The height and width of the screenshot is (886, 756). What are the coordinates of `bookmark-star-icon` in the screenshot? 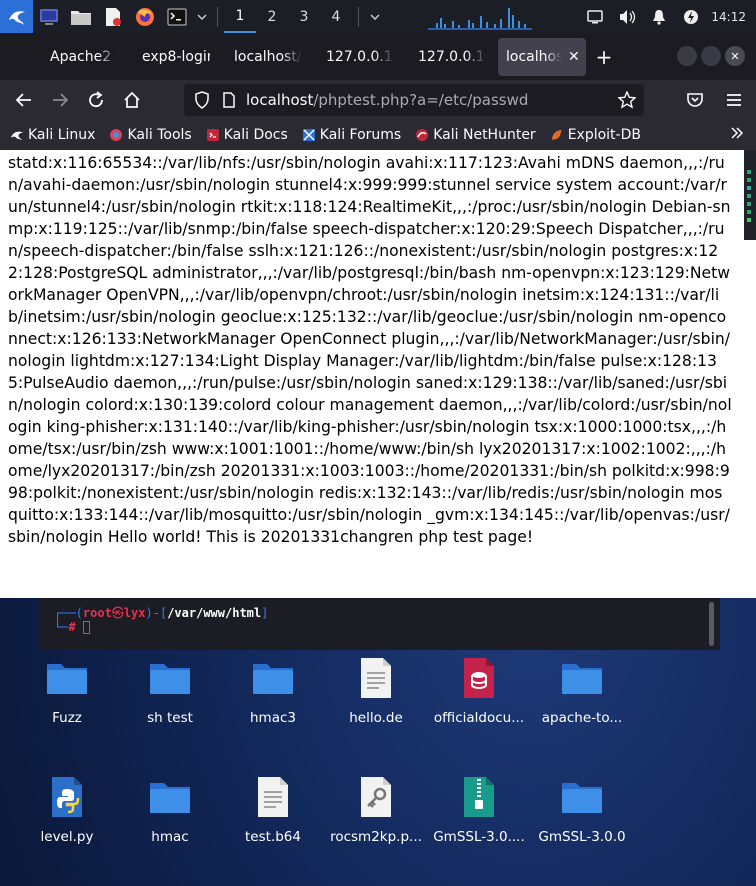 It's located at (627, 100).